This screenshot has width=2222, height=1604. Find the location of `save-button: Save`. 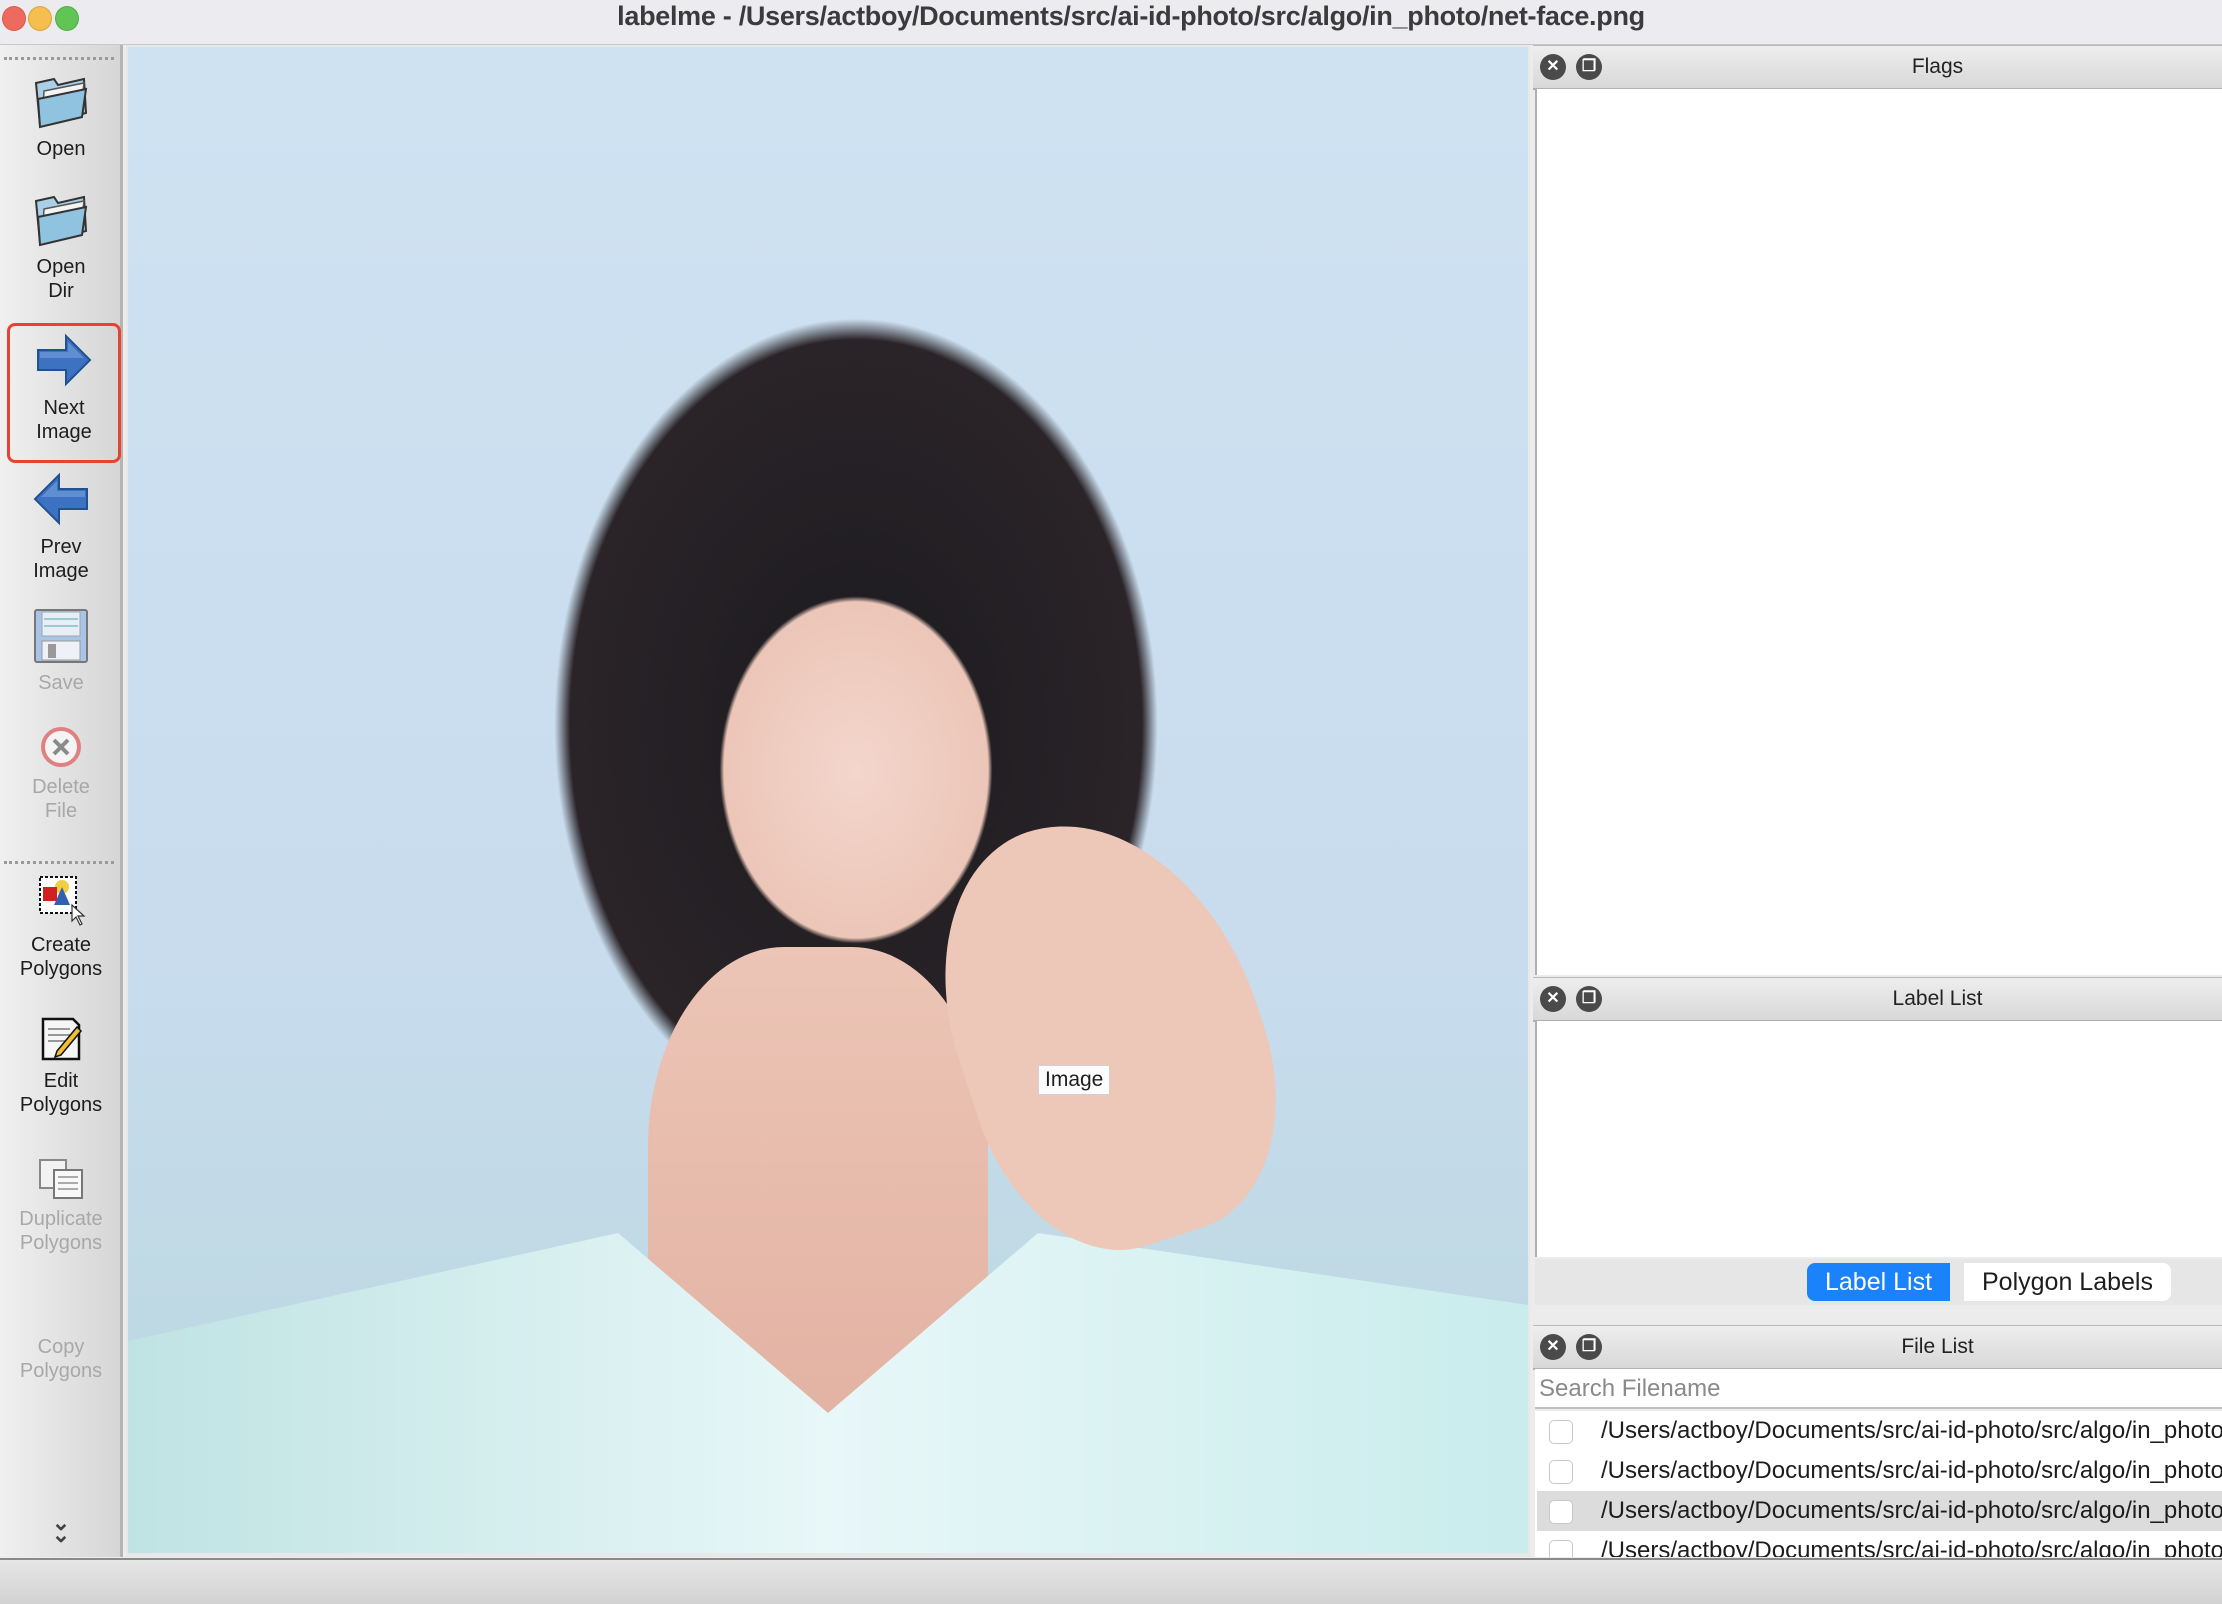

save-button: Save is located at coordinates (61, 651).